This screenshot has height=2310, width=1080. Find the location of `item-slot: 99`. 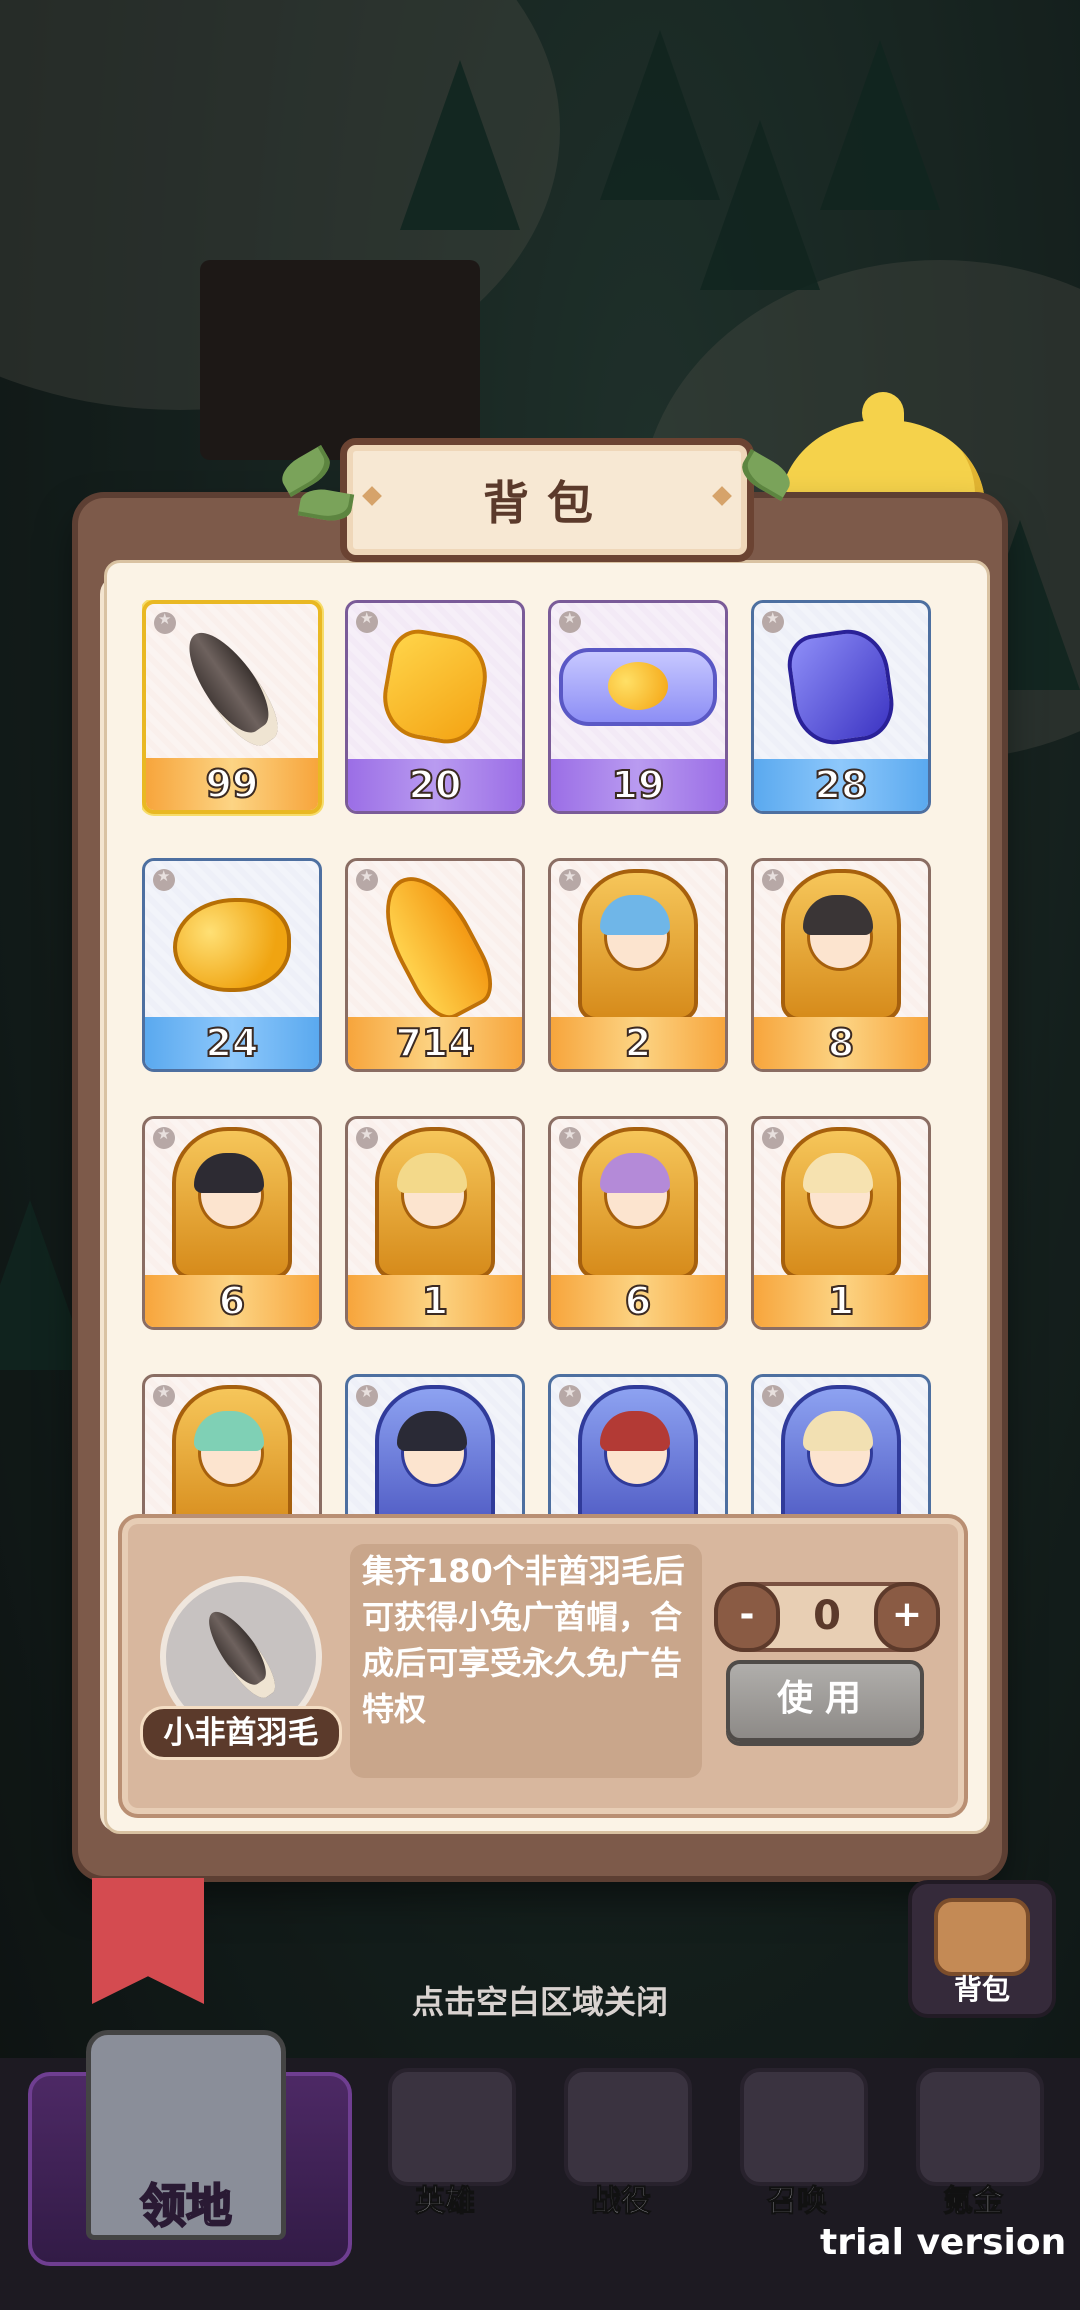

item-slot: 99 is located at coordinates (232, 707).